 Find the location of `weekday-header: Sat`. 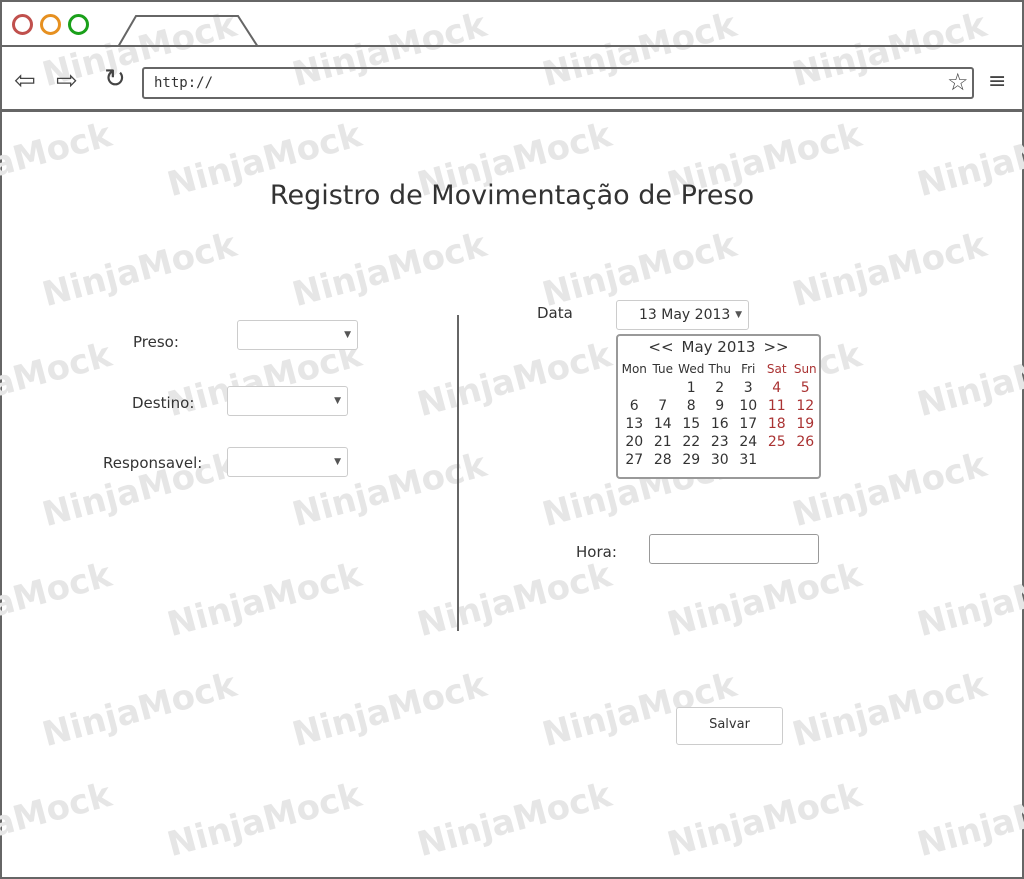

weekday-header: Sat is located at coordinates (776, 369).